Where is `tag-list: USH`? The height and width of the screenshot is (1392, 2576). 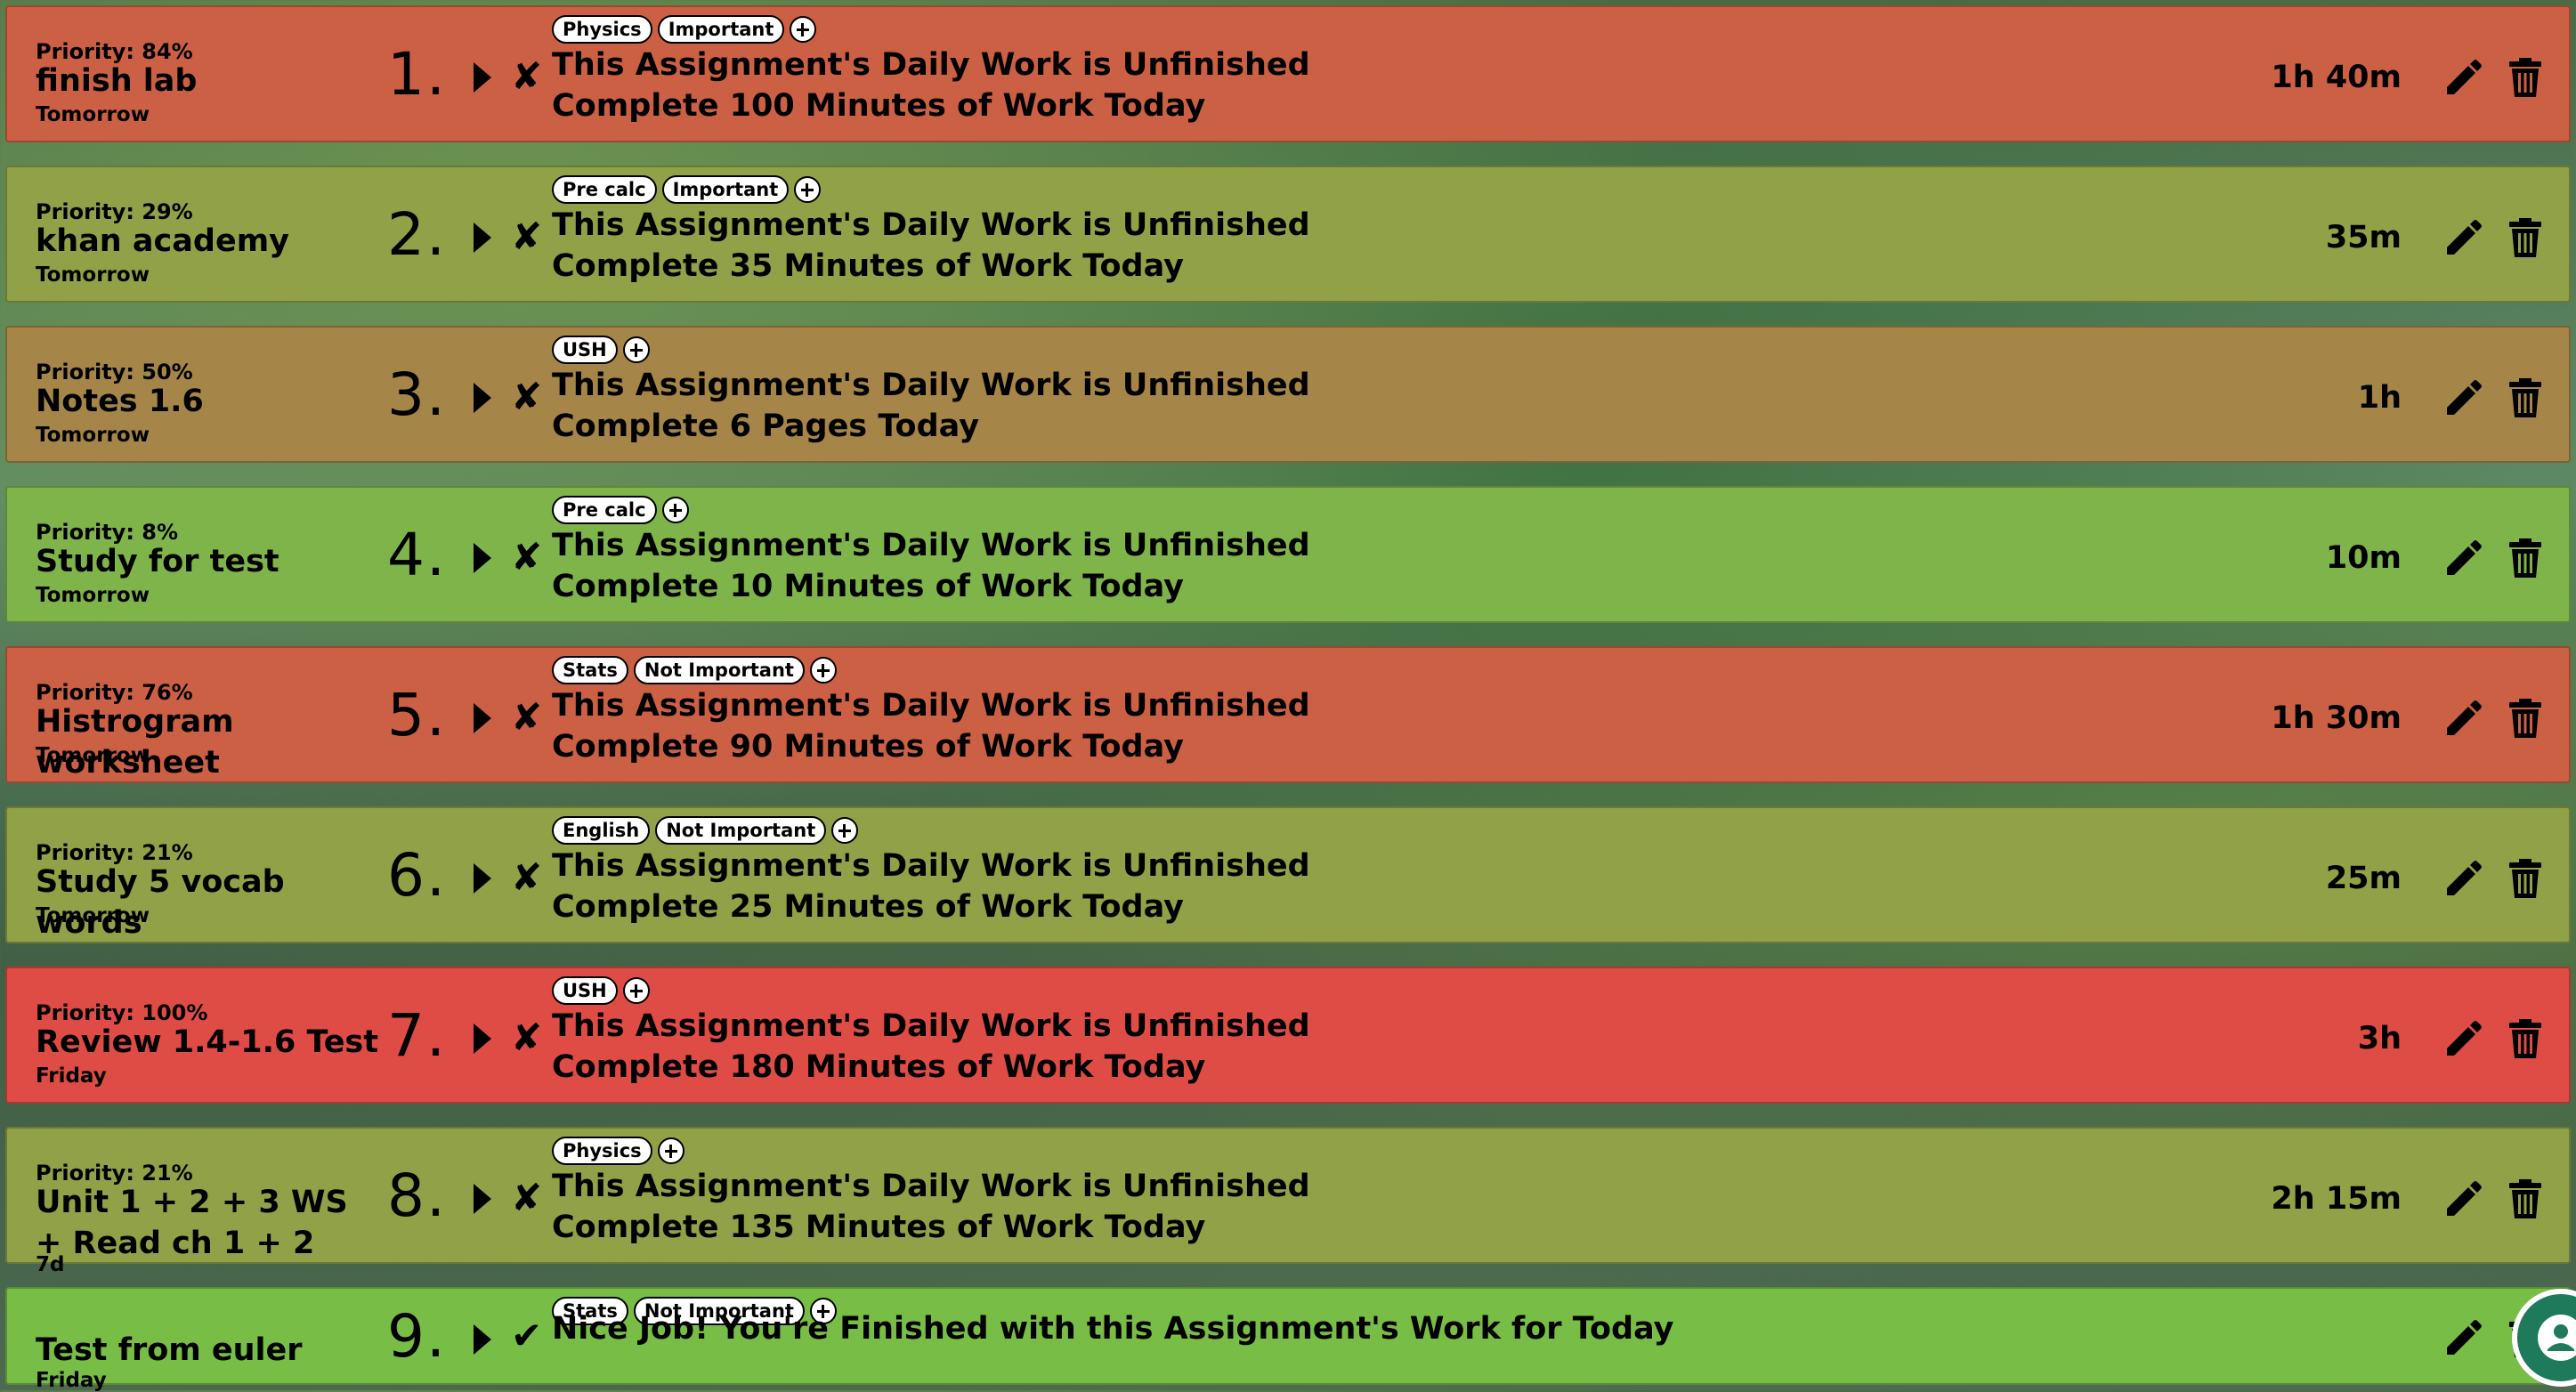 tag-list: USH is located at coordinates (601, 991).